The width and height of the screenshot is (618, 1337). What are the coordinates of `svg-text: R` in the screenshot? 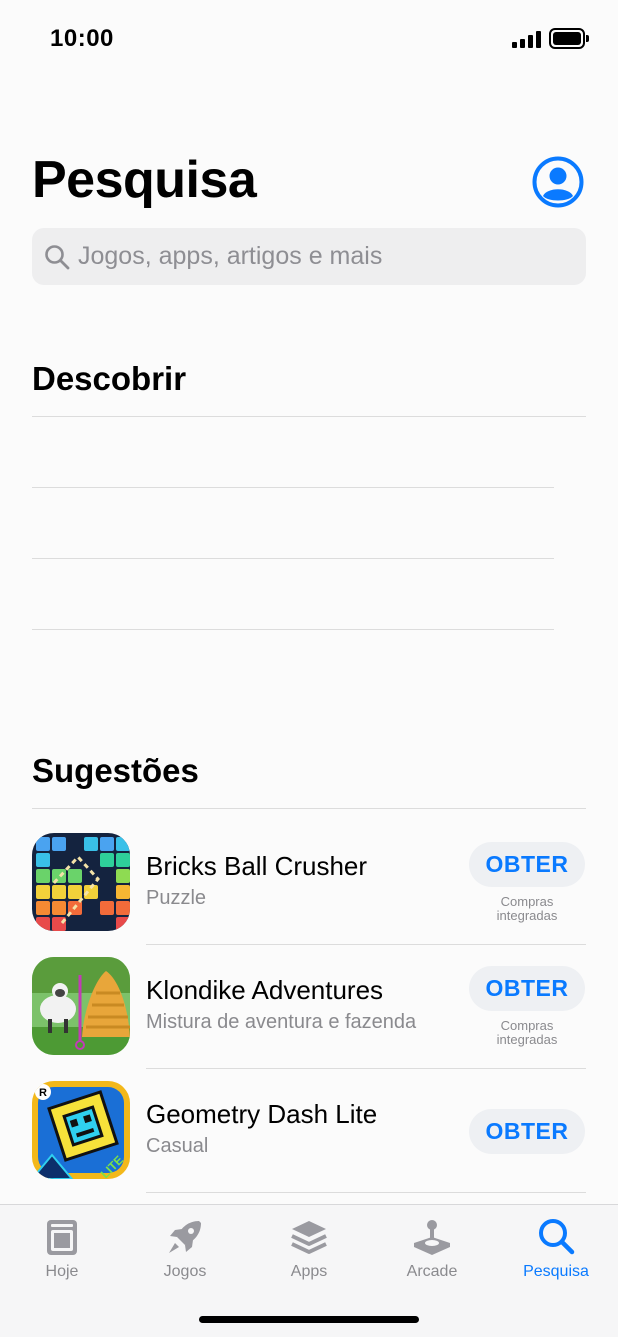 It's located at (43, 1093).